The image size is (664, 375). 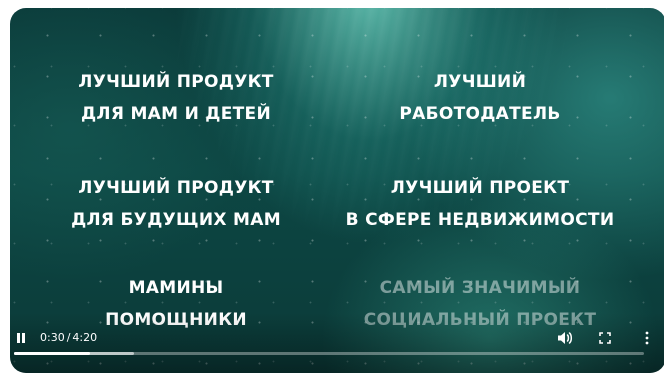 I want to click on award-title: ЛУЧШИЙ ПРОЕКТ В СФЕРЕ НЕДВИЖИМОСТИ, so click(x=480, y=204).